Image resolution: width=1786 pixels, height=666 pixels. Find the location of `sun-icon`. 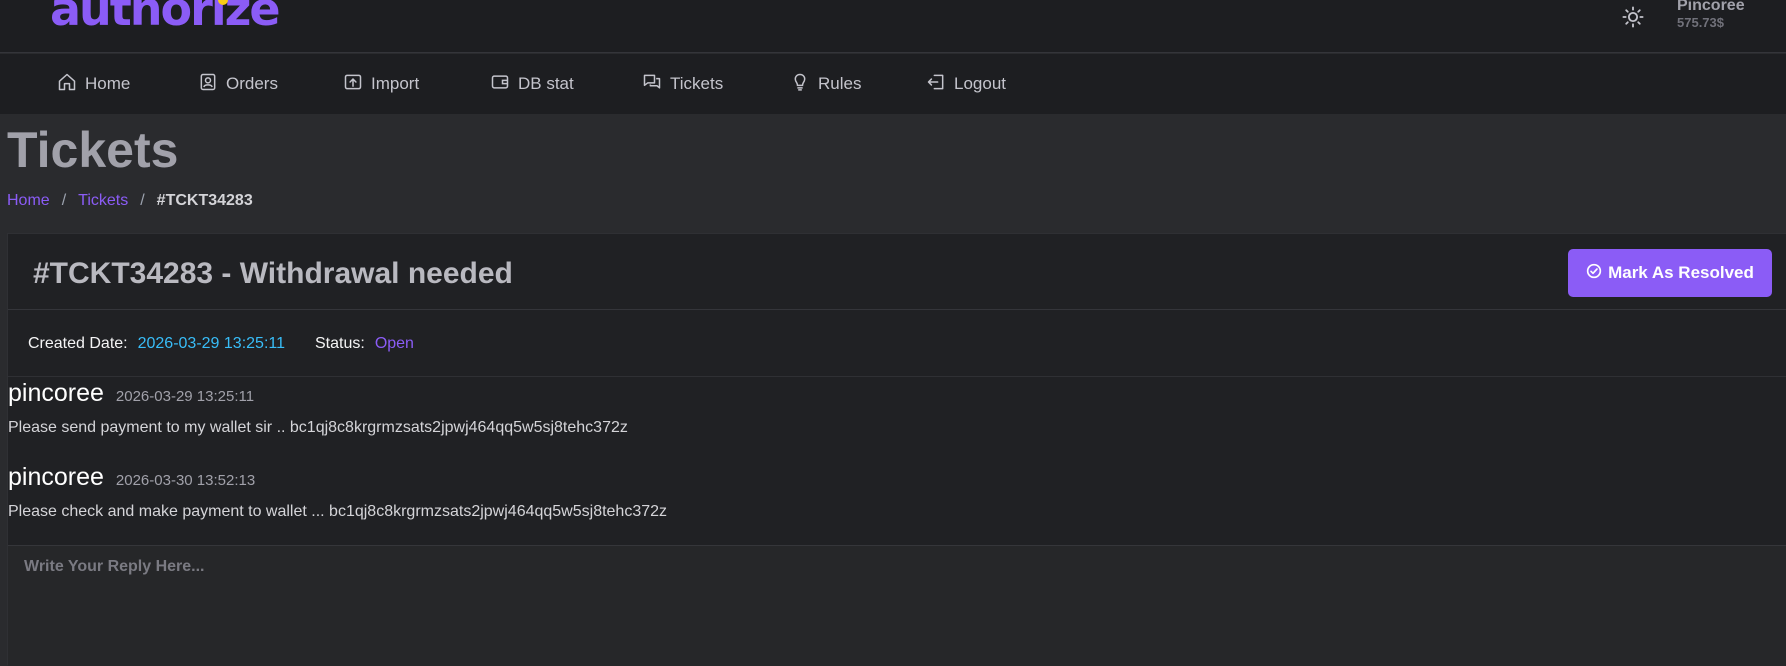

sun-icon is located at coordinates (1633, 17).